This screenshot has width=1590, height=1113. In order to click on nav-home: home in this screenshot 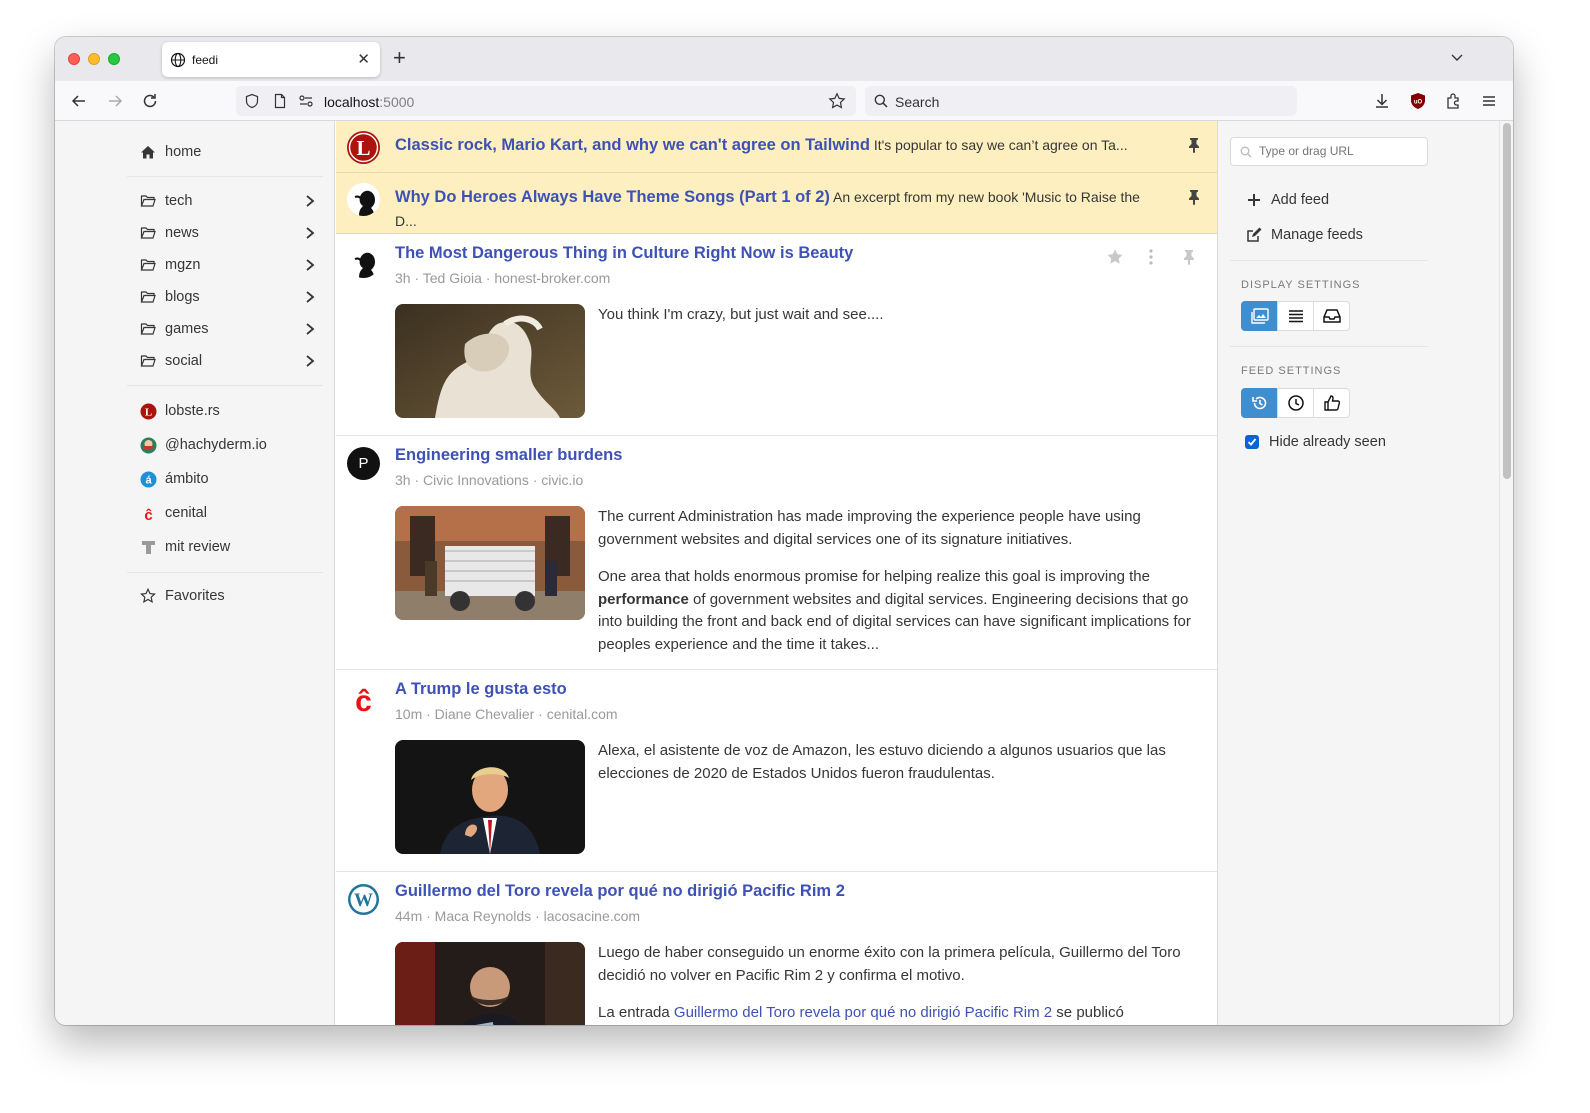, I will do `click(170, 152)`.